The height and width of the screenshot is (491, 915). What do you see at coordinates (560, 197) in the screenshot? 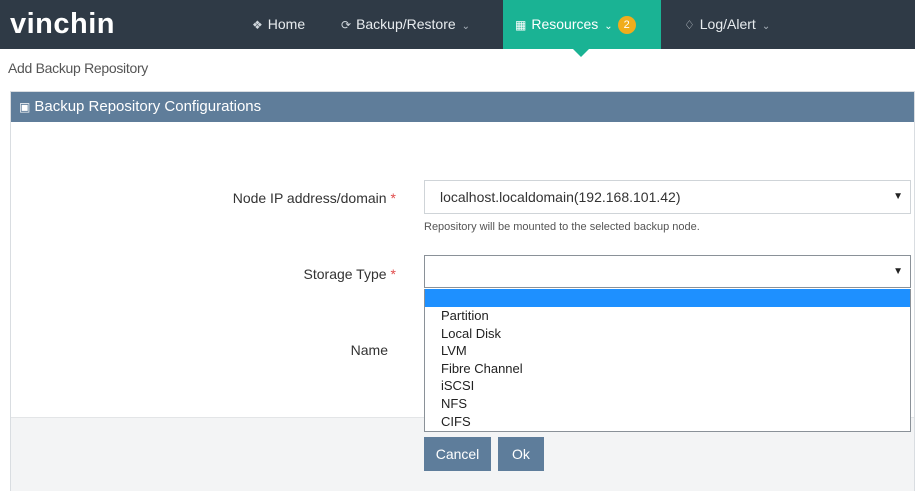
I see `node-ip-value: localhost.localdomain(192.168.101.42)` at bounding box center [560, 197].